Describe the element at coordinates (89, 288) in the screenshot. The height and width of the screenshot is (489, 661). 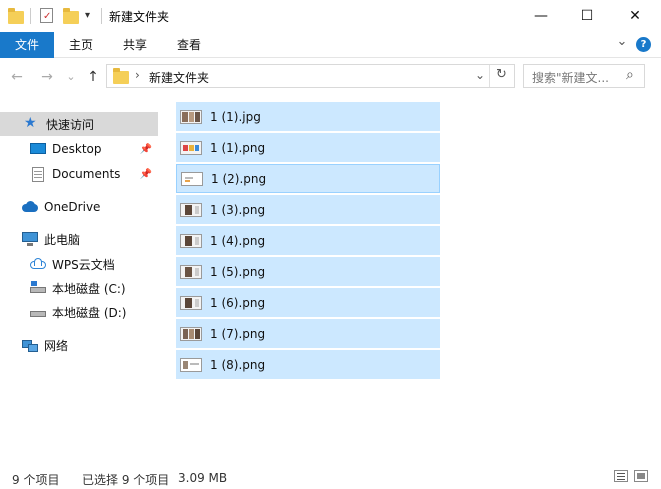
I see `sidebar-item-label: 本地磁盘 (C:)` at that location.